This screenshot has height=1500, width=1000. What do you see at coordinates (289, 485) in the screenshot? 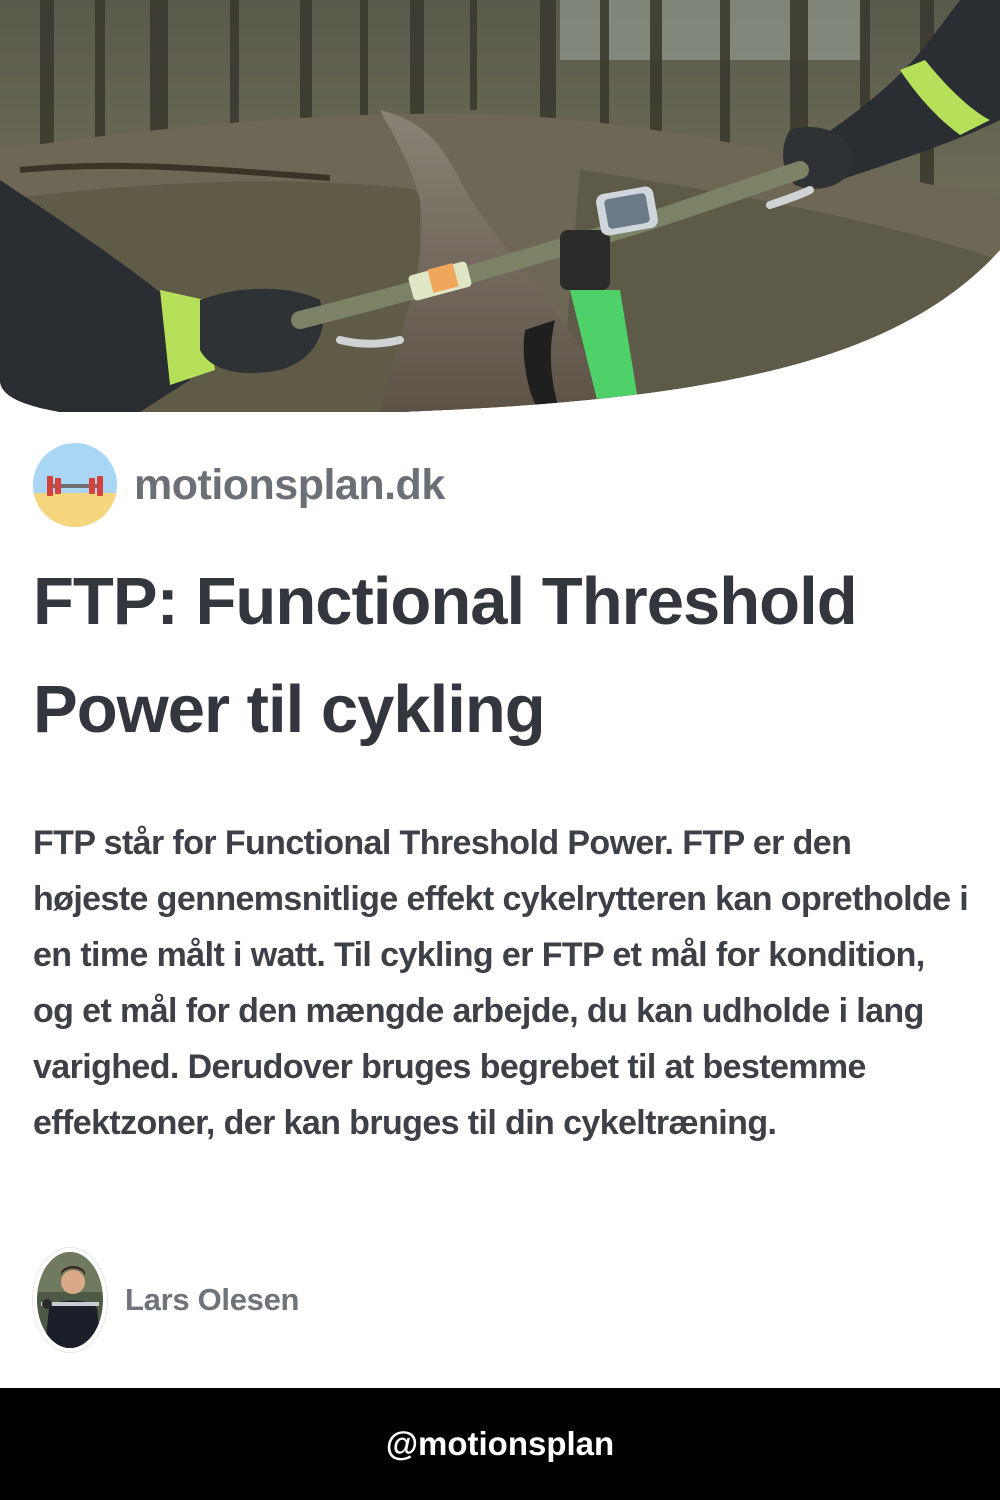
I see `site-name: motionsplan.dk` at bounding box center [289, 485].